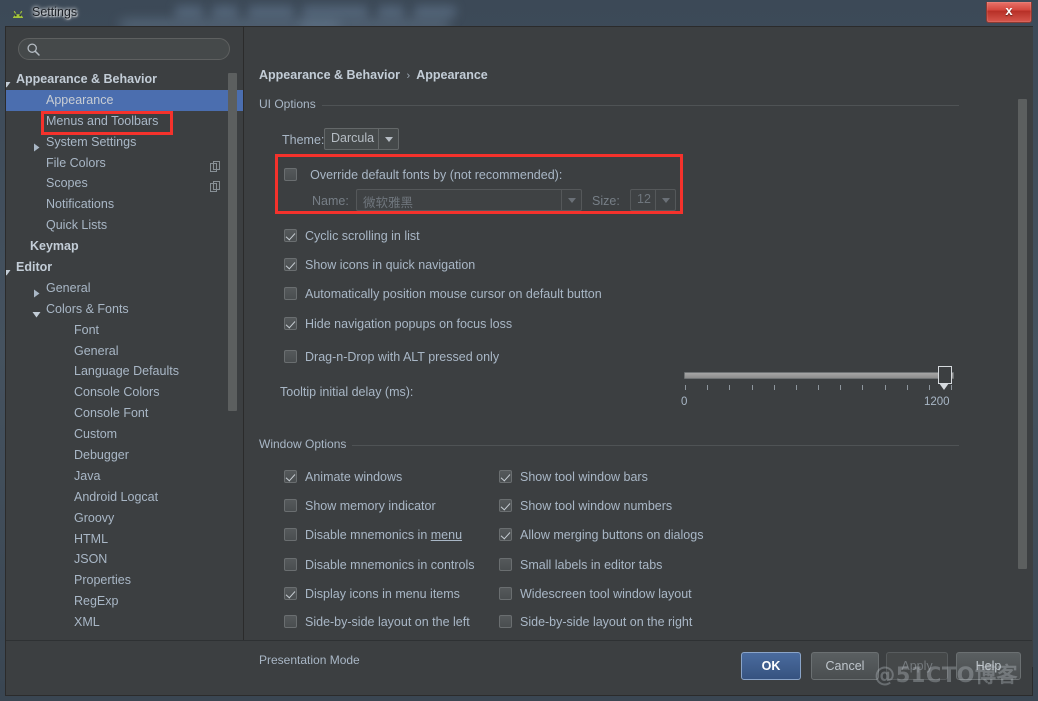 The image size is (1038, 701). Describe the element at coordinates (819, 375) in the screenshot. I see `tooltip-delay-slider-track` at that location.